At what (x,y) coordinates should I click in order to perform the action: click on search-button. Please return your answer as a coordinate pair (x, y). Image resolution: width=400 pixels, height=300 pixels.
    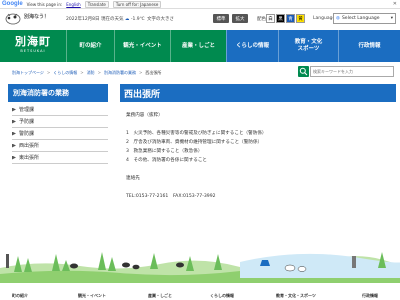
    Looking at the image, I should click on (303, 71).